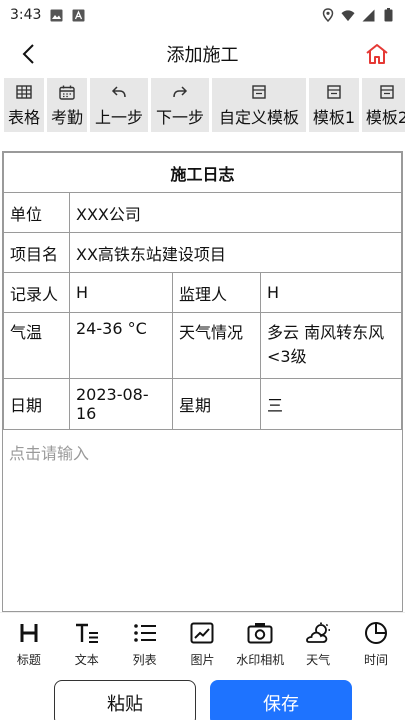 The height and width of the screenshot is (720, 405). I want to click on toolbar-redo-button: 下一步, so click(180, 105).